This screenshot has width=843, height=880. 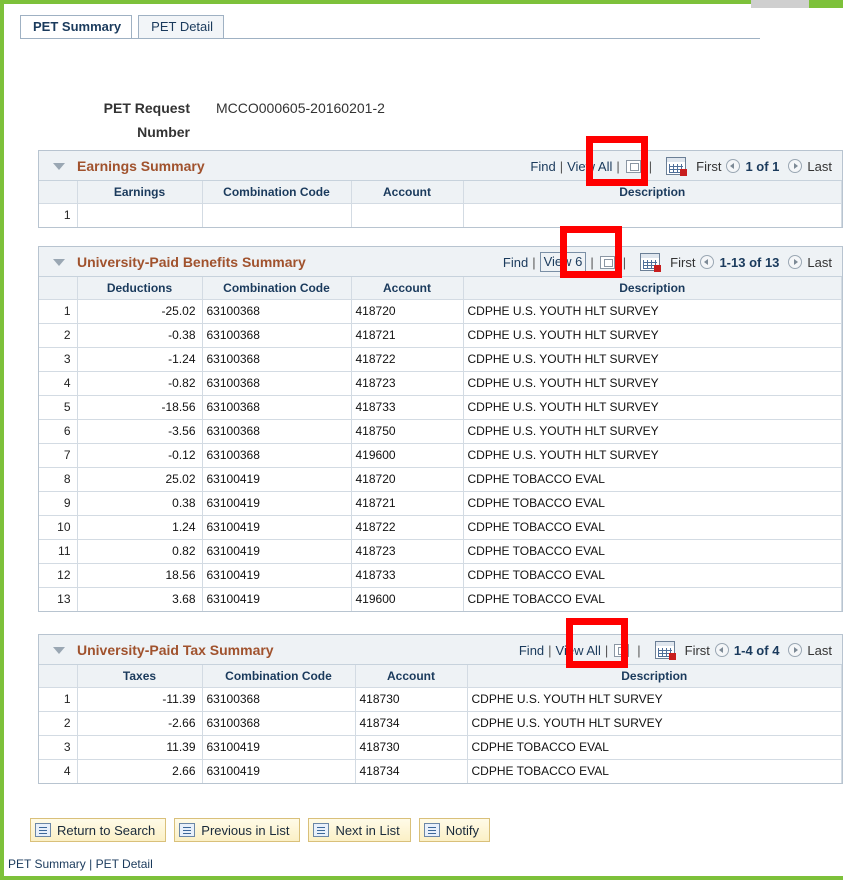 I want to click on table-row: 4 2.66 63100419 418734 CDPHE TOBACCO EVAL, so click(x=440, y=770).